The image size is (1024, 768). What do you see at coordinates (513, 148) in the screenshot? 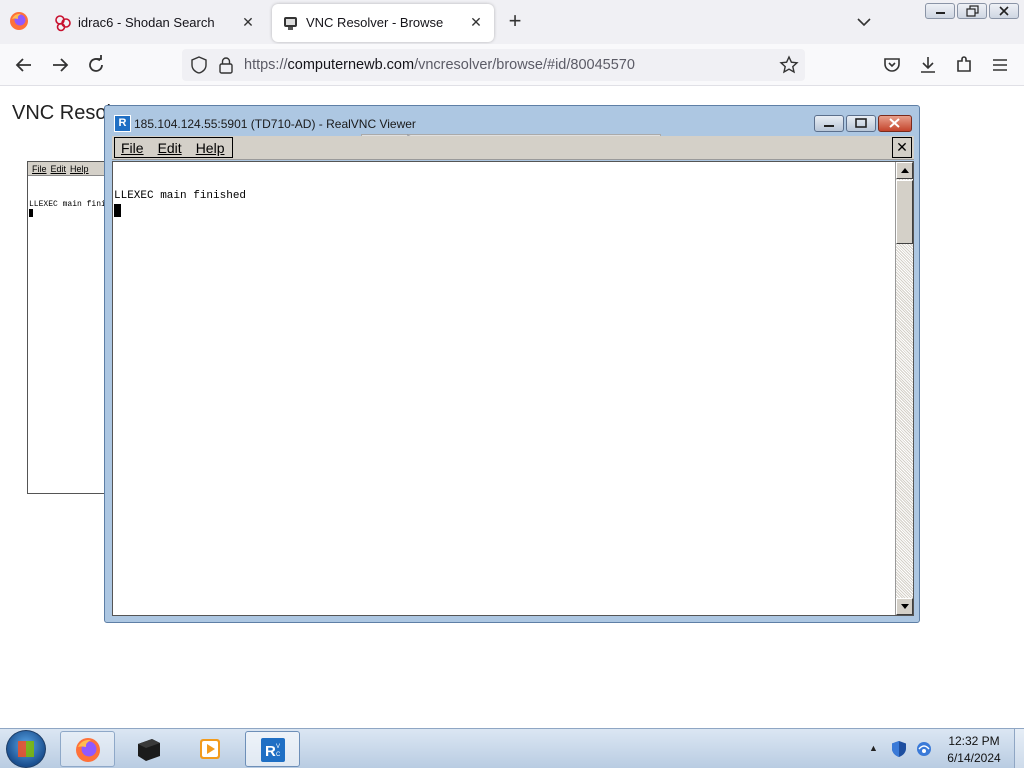
I see `remote-menubar: File Edit Help ✕` at bounding box center [513, 148].